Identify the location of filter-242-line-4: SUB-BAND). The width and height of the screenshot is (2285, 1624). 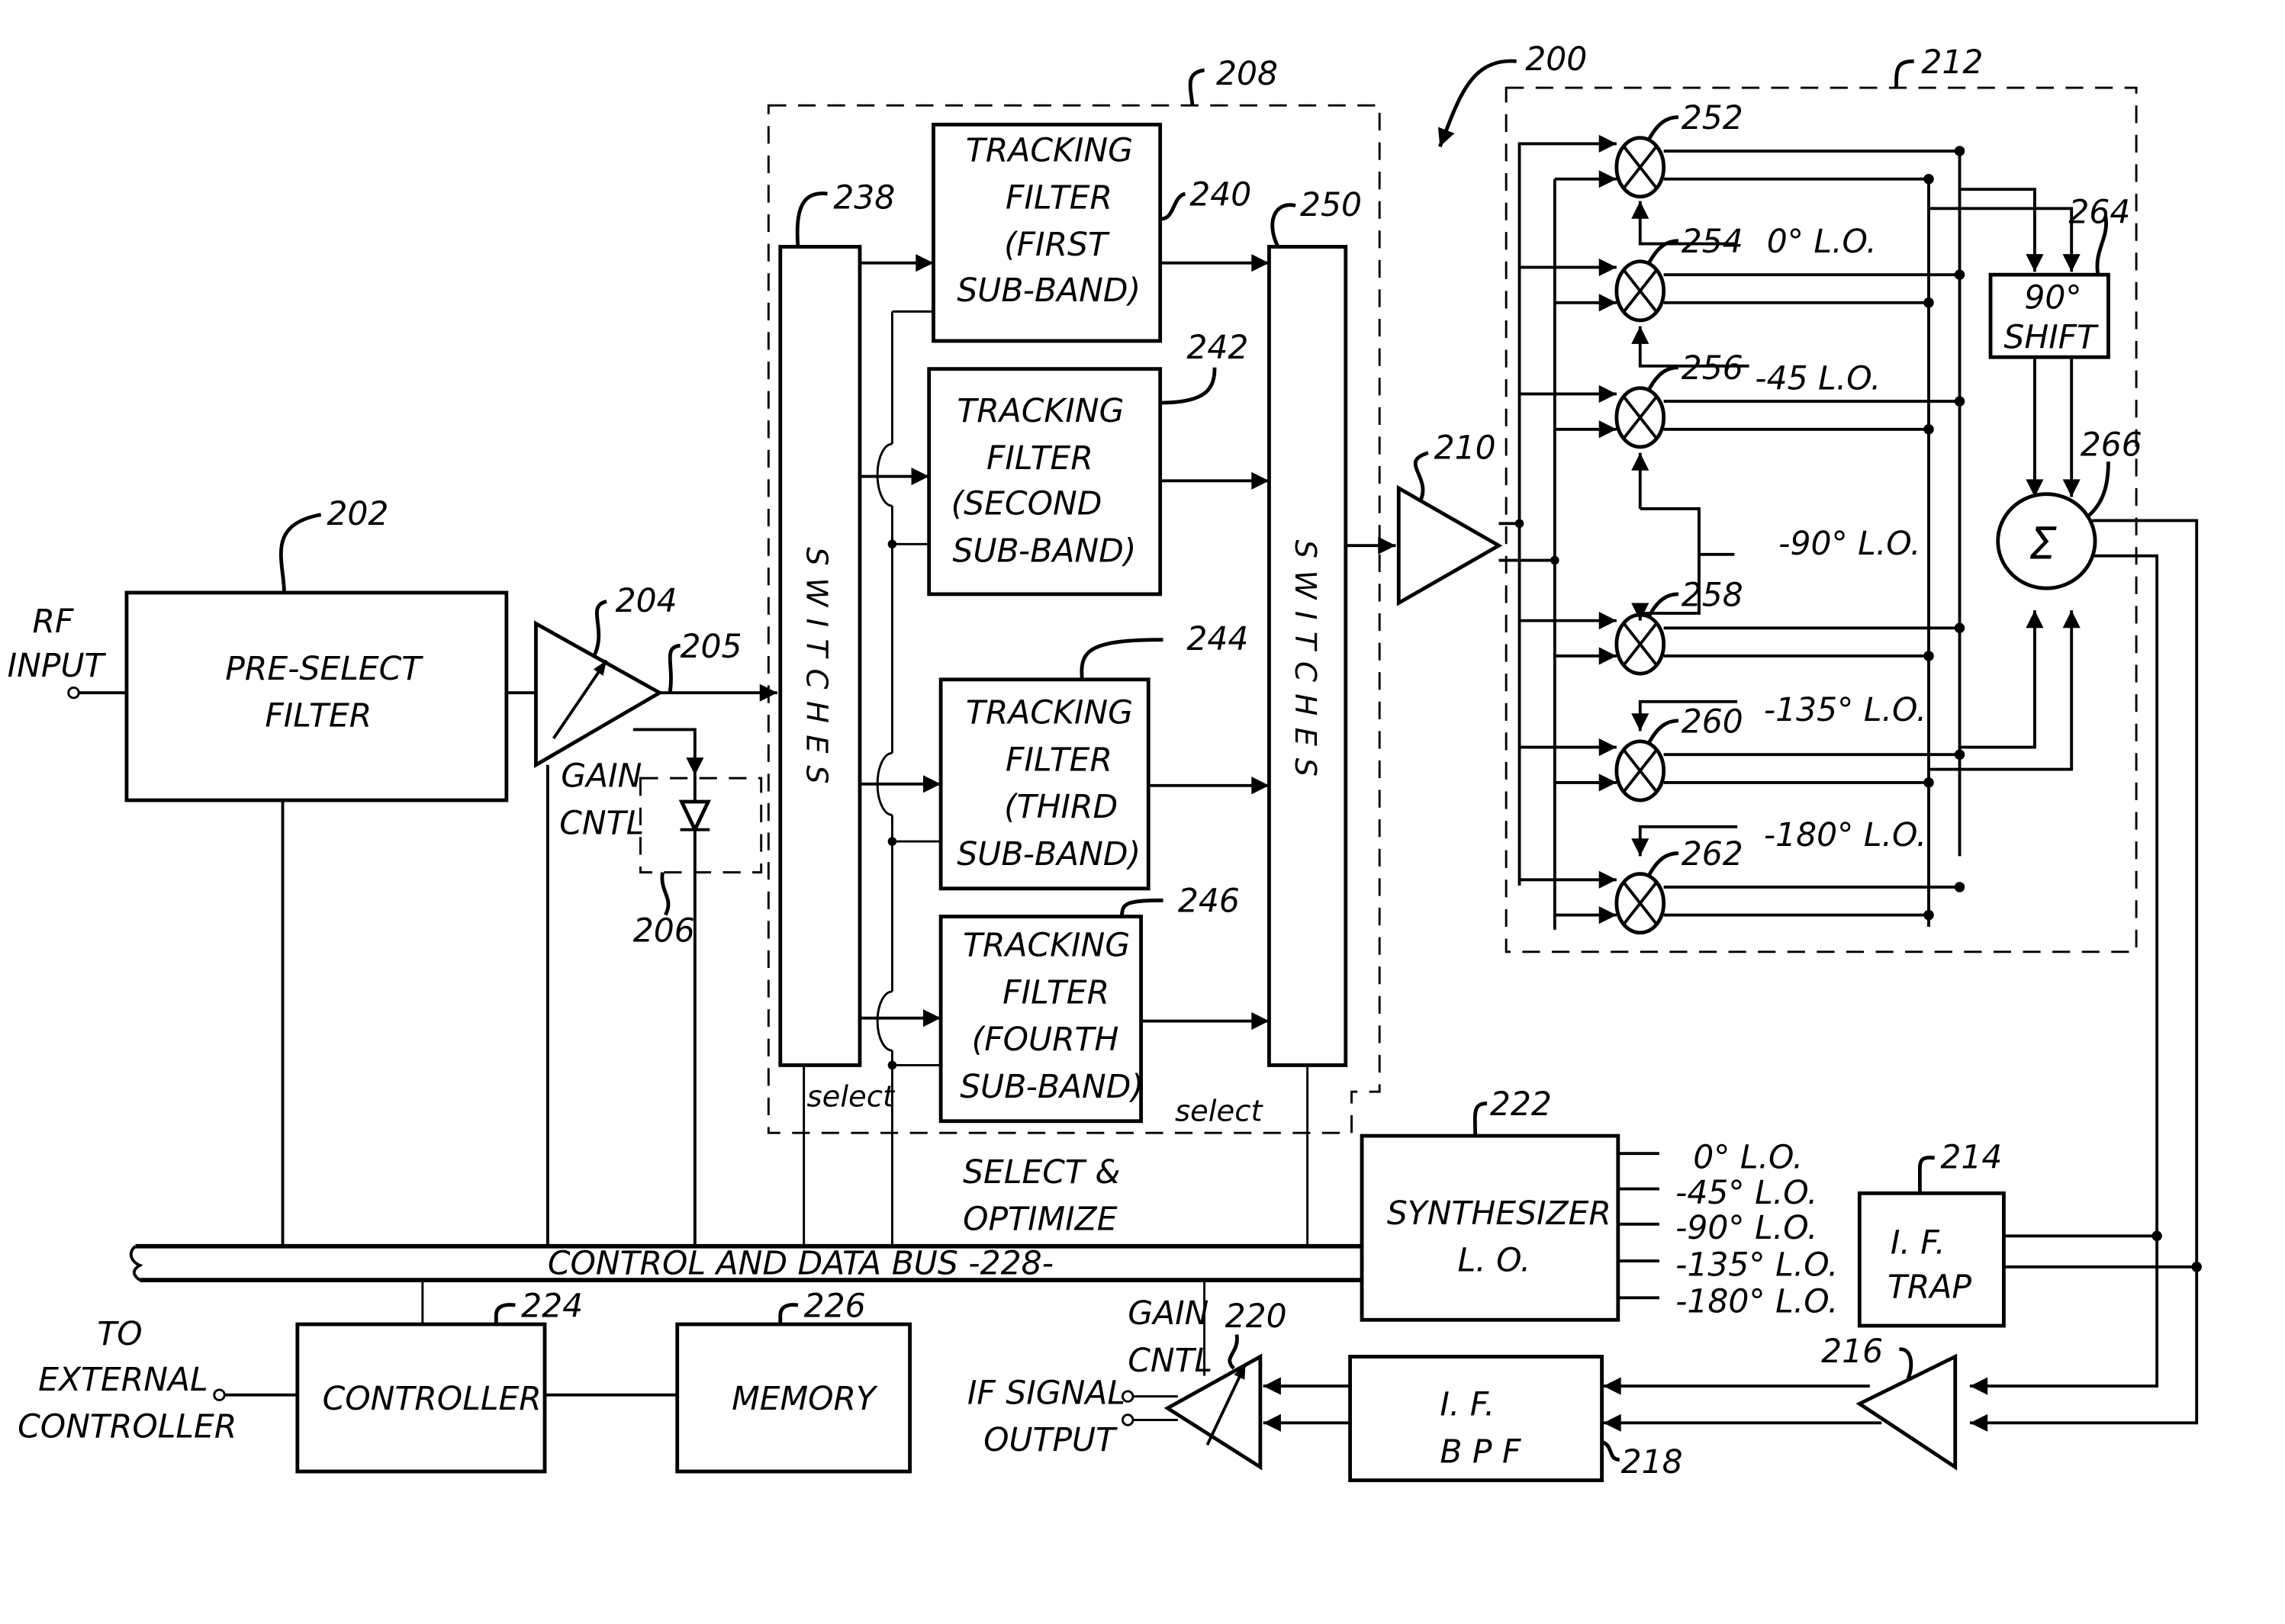
(1045, 551).